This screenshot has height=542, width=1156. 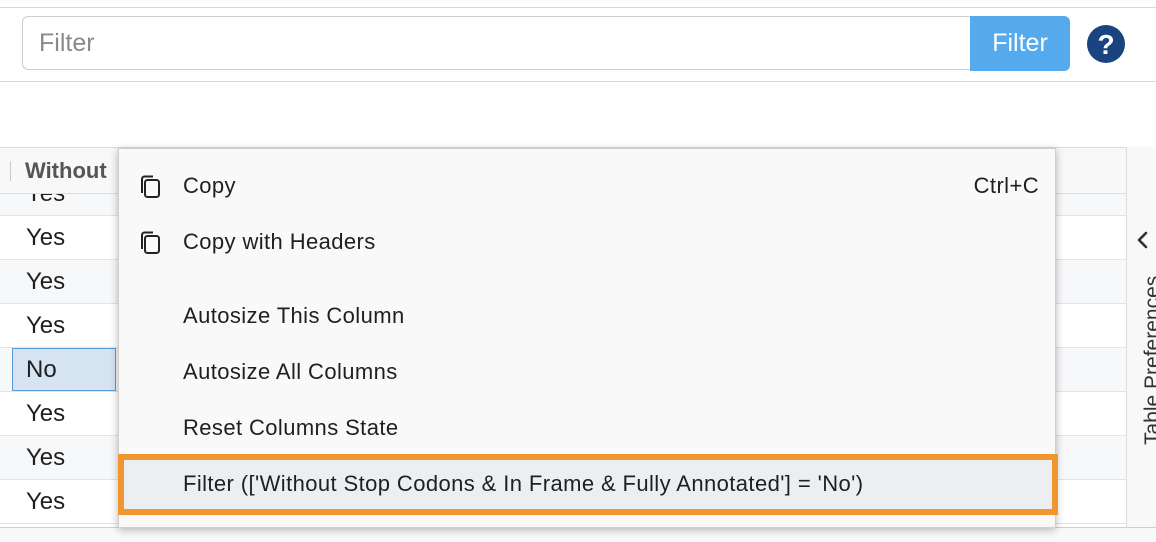 I want to click on menu-item-autosize-this-column: Autosize This Column, so click(x=587, y=316).